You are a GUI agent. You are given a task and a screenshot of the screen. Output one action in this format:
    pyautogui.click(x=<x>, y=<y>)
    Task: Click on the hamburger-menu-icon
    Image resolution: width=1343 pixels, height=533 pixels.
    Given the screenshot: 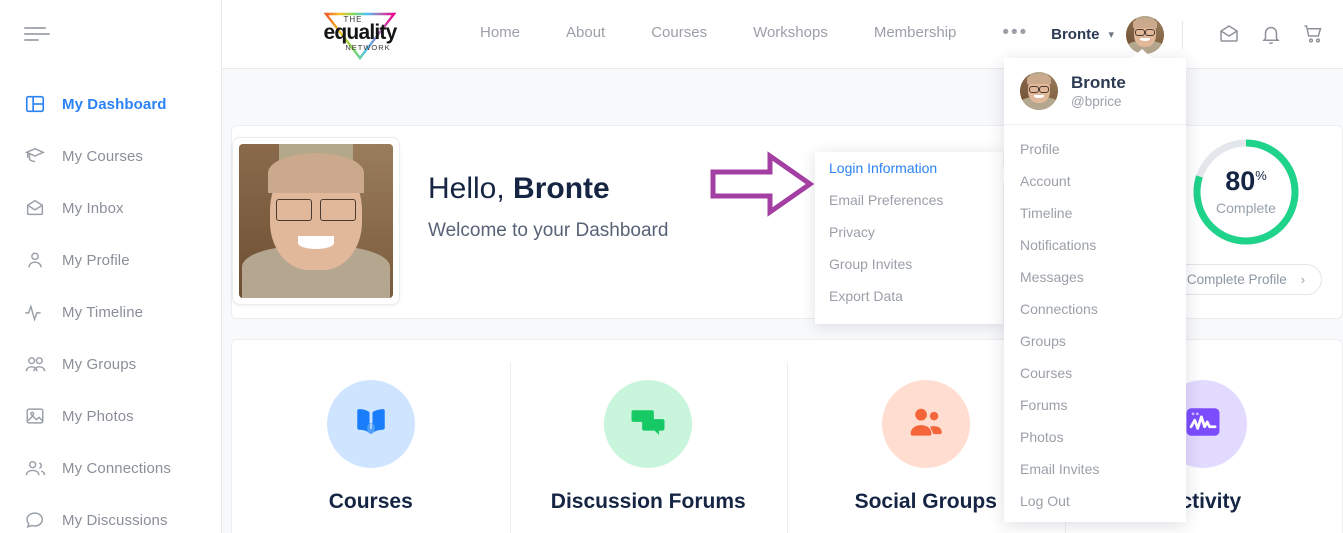 What is the action you would take?
    pyautogui.click(x=37, y=35)
    